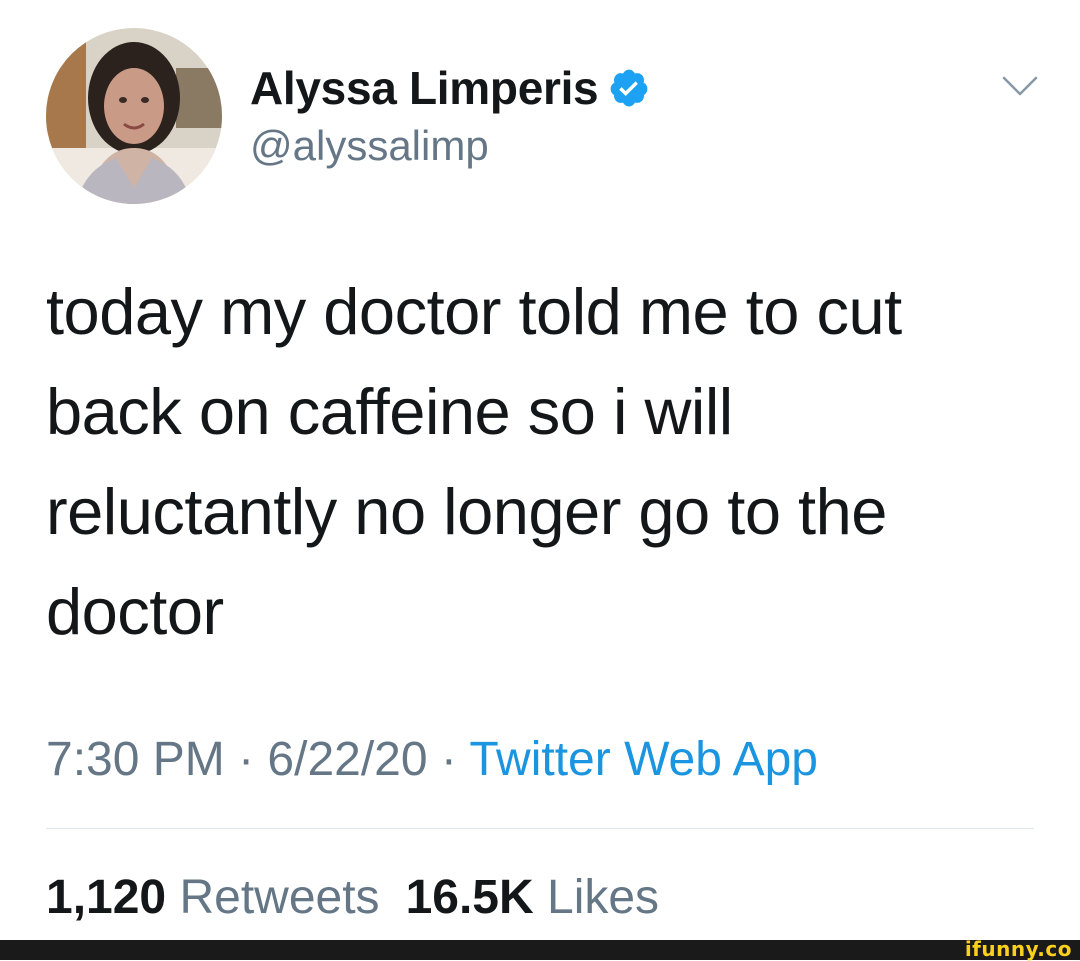  I want to click on retweets-count: 1,120, so click(106, 897).